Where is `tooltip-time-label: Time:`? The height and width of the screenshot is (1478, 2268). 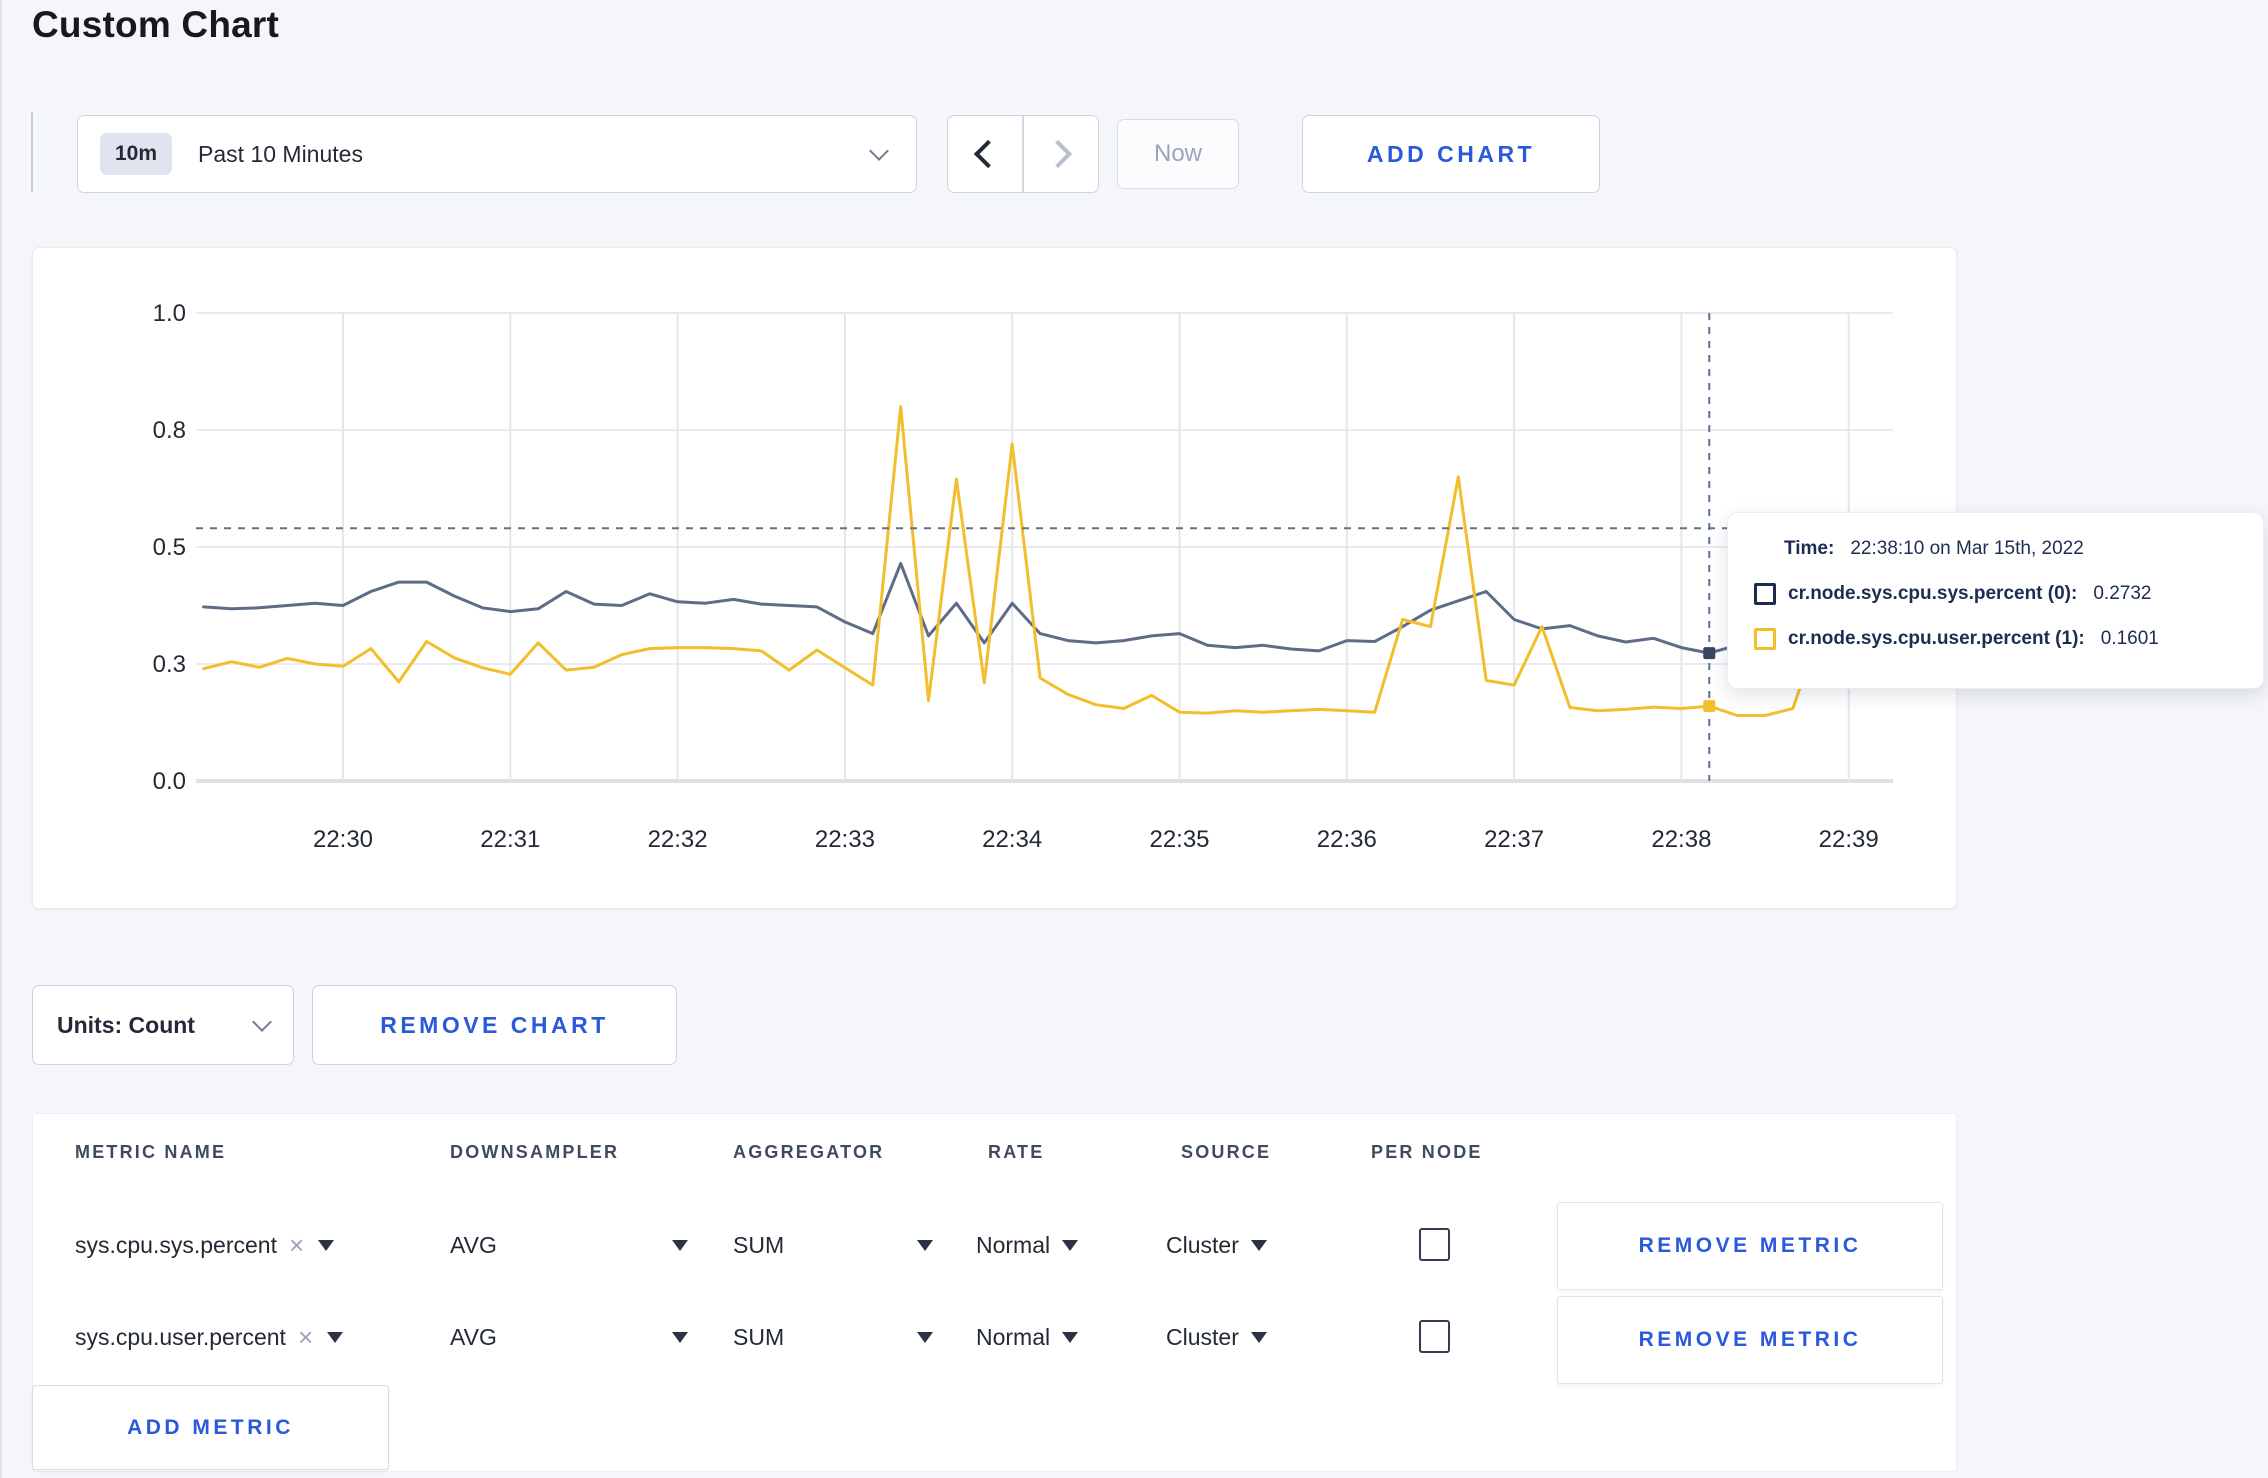
tooltip-time-label: Time: is located at coordinates (1809, 548).